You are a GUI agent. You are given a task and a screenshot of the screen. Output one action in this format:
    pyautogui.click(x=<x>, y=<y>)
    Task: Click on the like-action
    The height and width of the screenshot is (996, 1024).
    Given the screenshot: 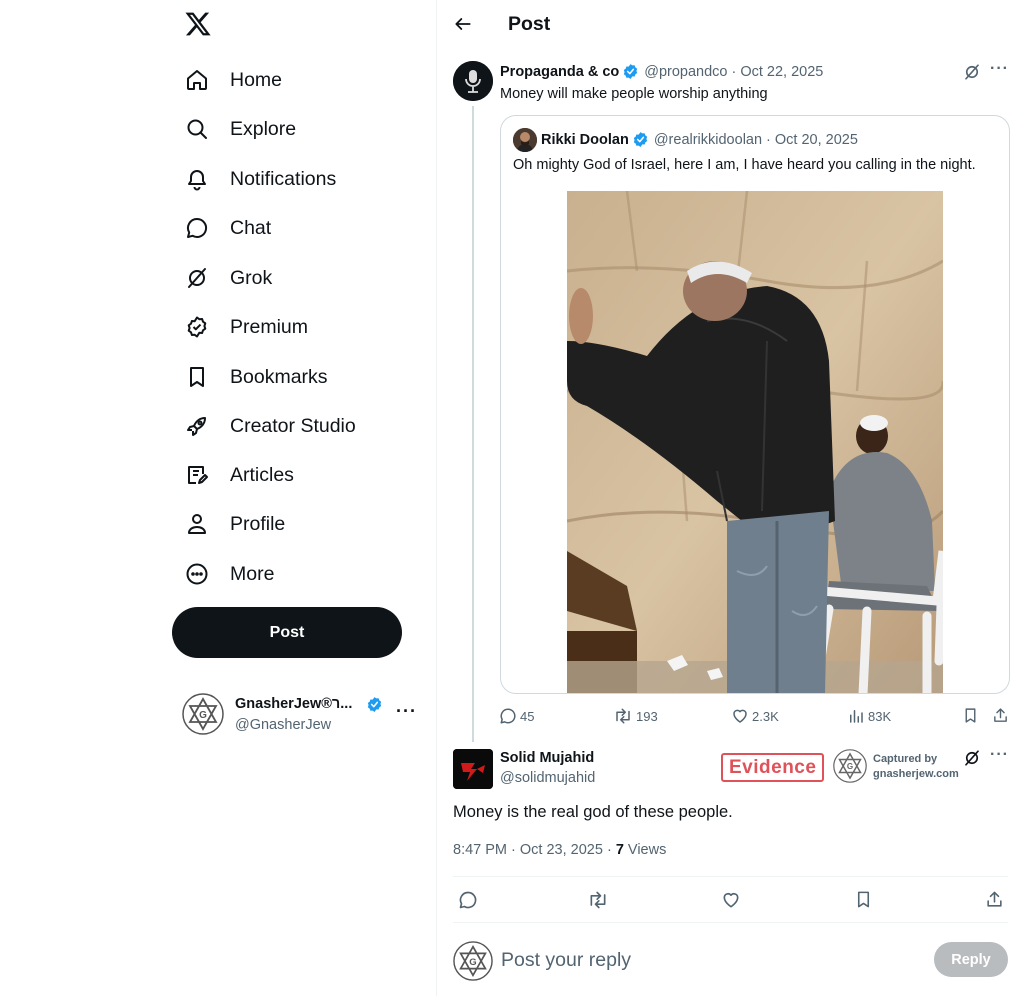 What is the action you would take?
    pyautogui.click(x=731, y=900)
    